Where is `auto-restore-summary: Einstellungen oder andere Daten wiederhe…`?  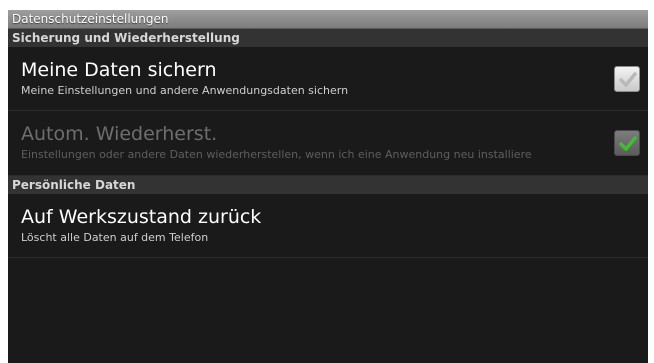
auto-restore-summary: Einstellungen oder andere Daten wiederhe… is located at coordinates (276, 154).